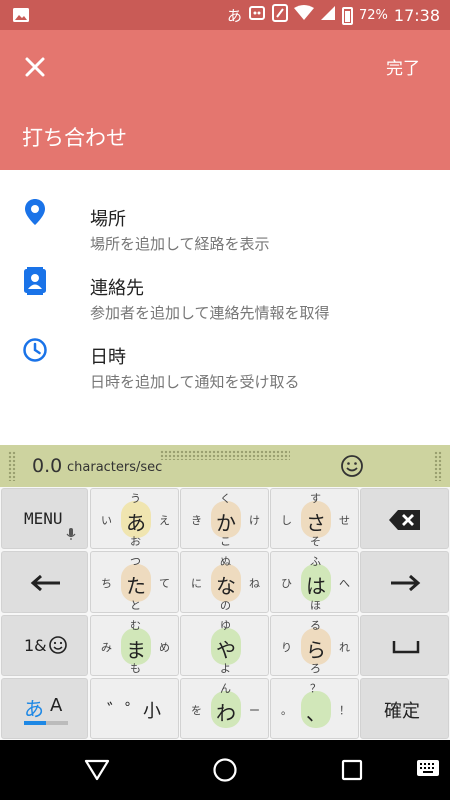 This screenshot has width=450, height=800. I want to click on right-arrow-key, so click(404, 582).